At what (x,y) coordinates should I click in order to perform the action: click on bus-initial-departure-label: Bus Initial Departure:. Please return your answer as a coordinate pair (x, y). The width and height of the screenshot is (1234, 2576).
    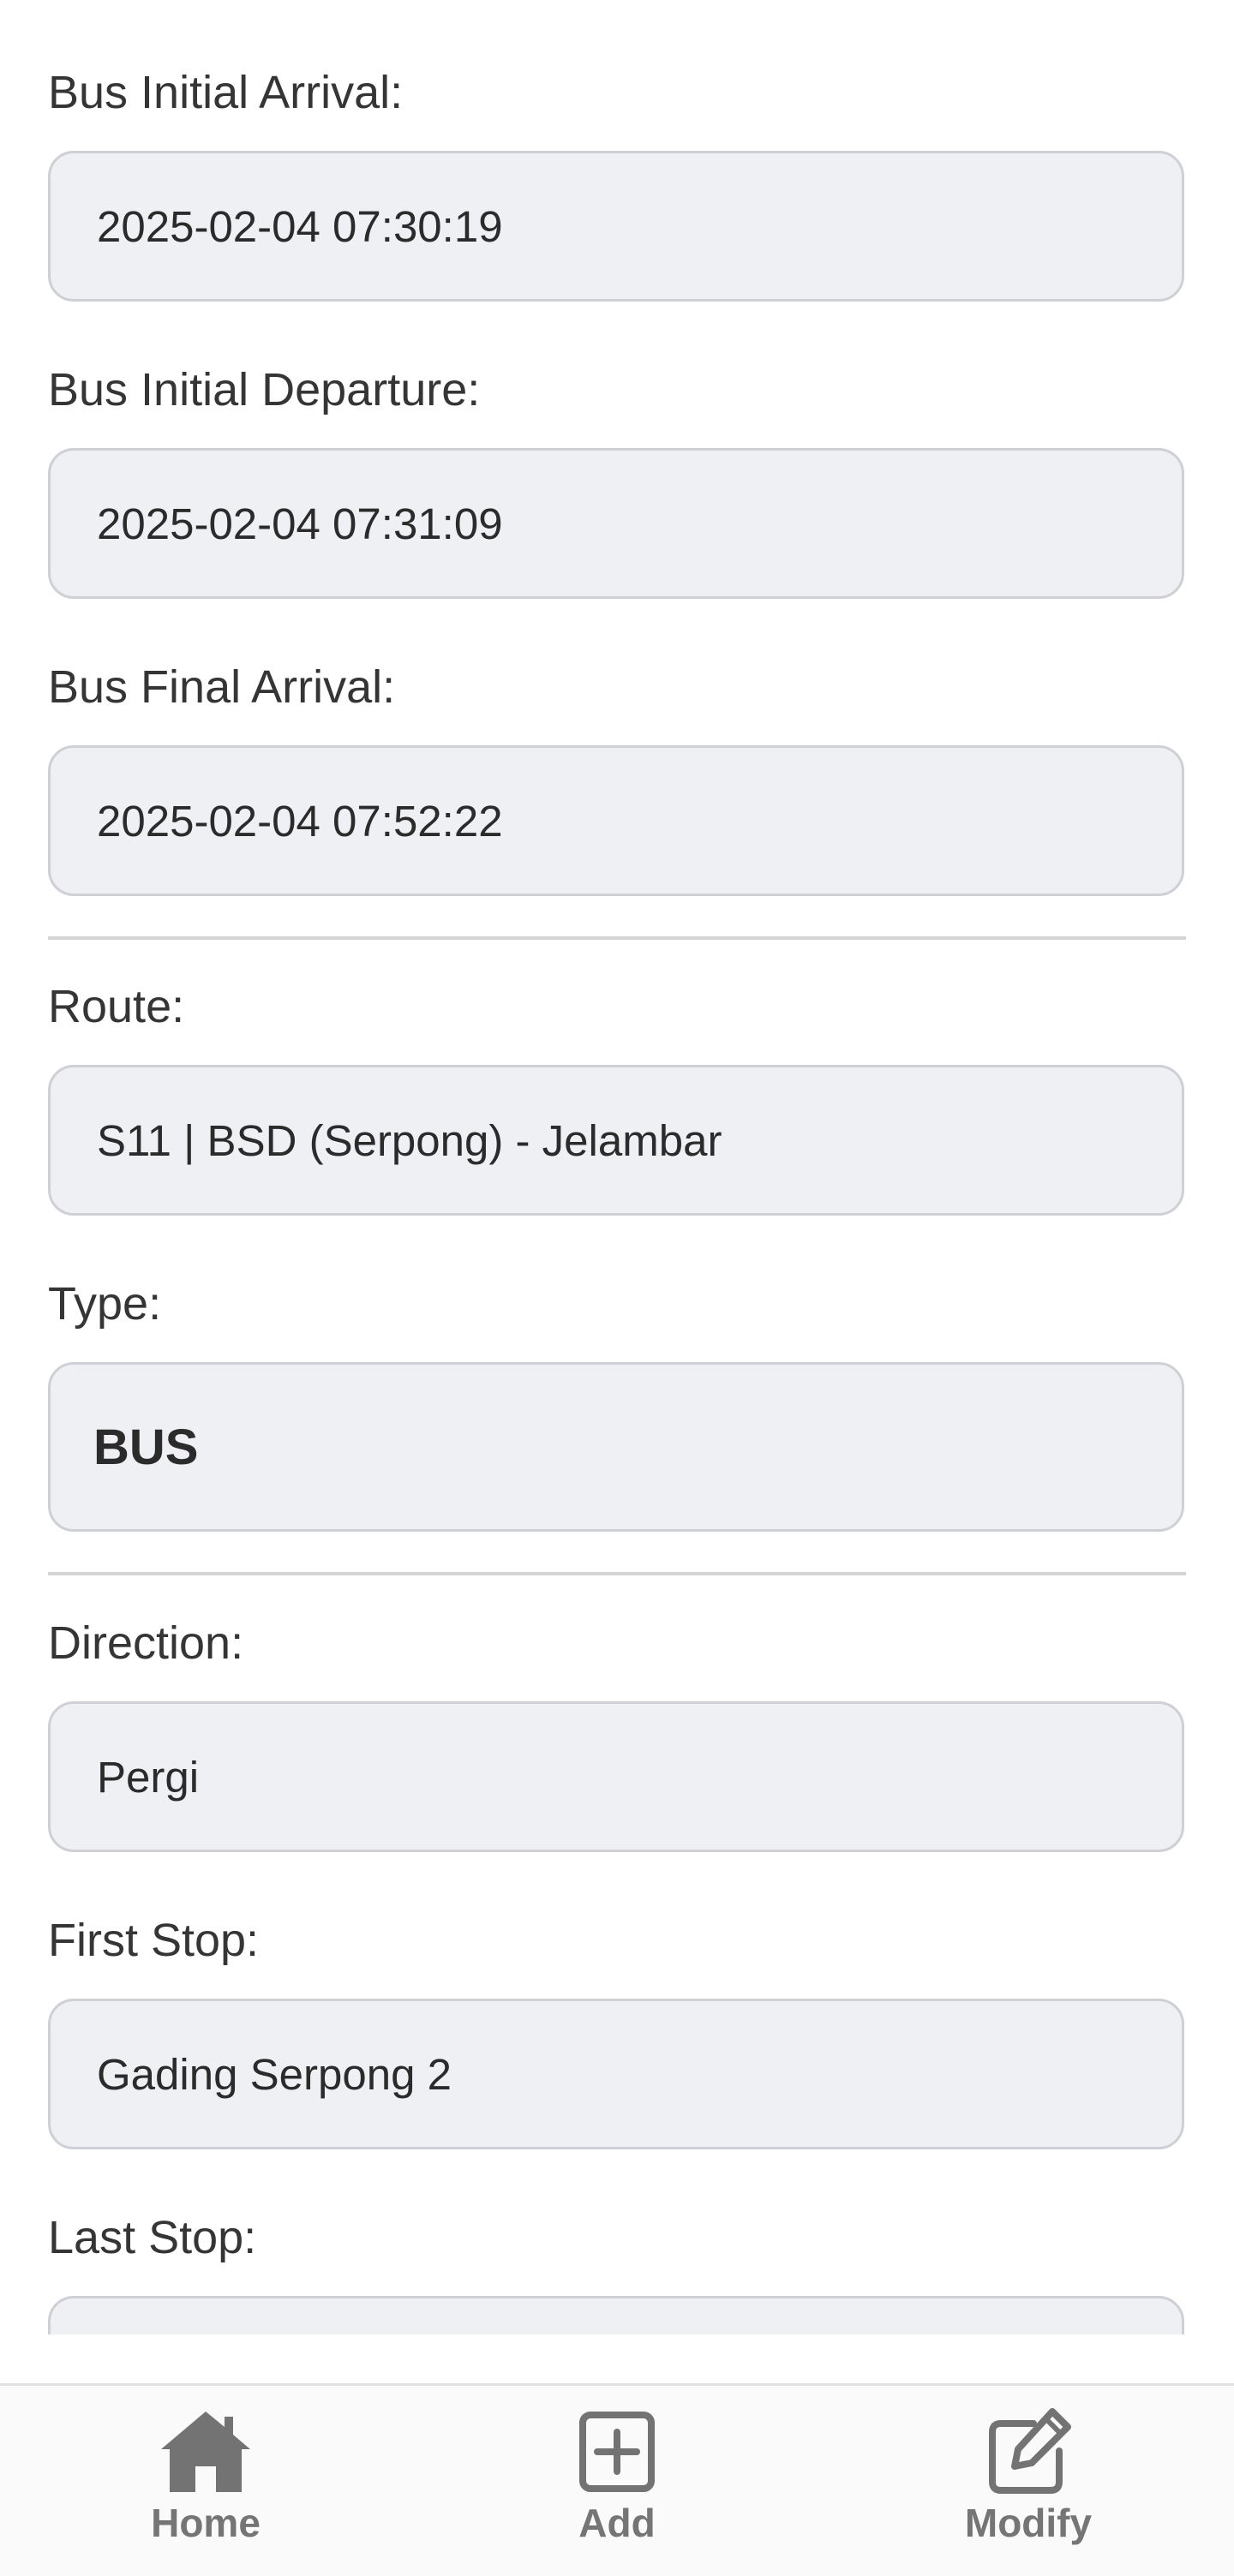
    Looking at the image, I should click on (264, 390).